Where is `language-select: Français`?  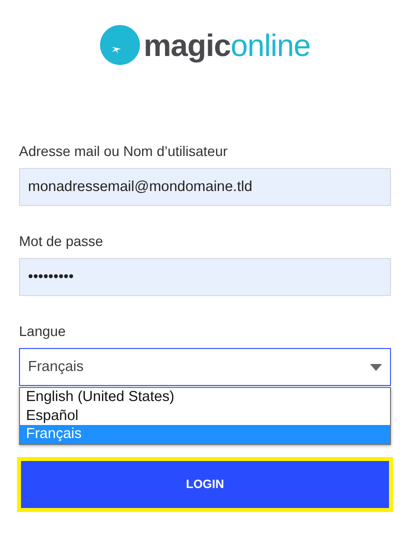
language-select: Français is located at coordinates (205, 367).